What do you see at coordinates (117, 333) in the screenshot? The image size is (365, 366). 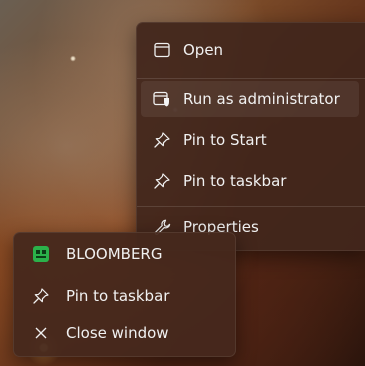 I see `jump-list-item-label: Close window` at bounding box center [117, 333].